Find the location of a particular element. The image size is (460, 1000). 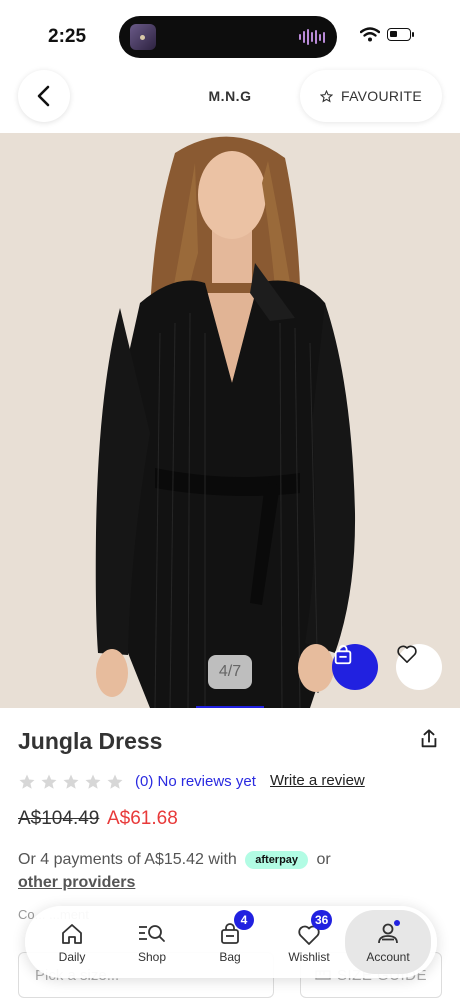

tab-bag-label: Bag is located at coordinates (230, 957).